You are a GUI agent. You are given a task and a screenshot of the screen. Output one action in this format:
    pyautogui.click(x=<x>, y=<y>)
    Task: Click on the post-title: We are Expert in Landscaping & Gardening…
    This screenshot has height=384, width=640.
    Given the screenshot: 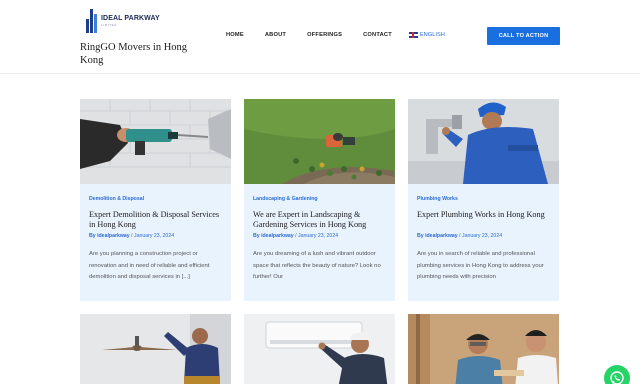 What is the action you would take?
    pyautogui.click(x=321, y=220)
    